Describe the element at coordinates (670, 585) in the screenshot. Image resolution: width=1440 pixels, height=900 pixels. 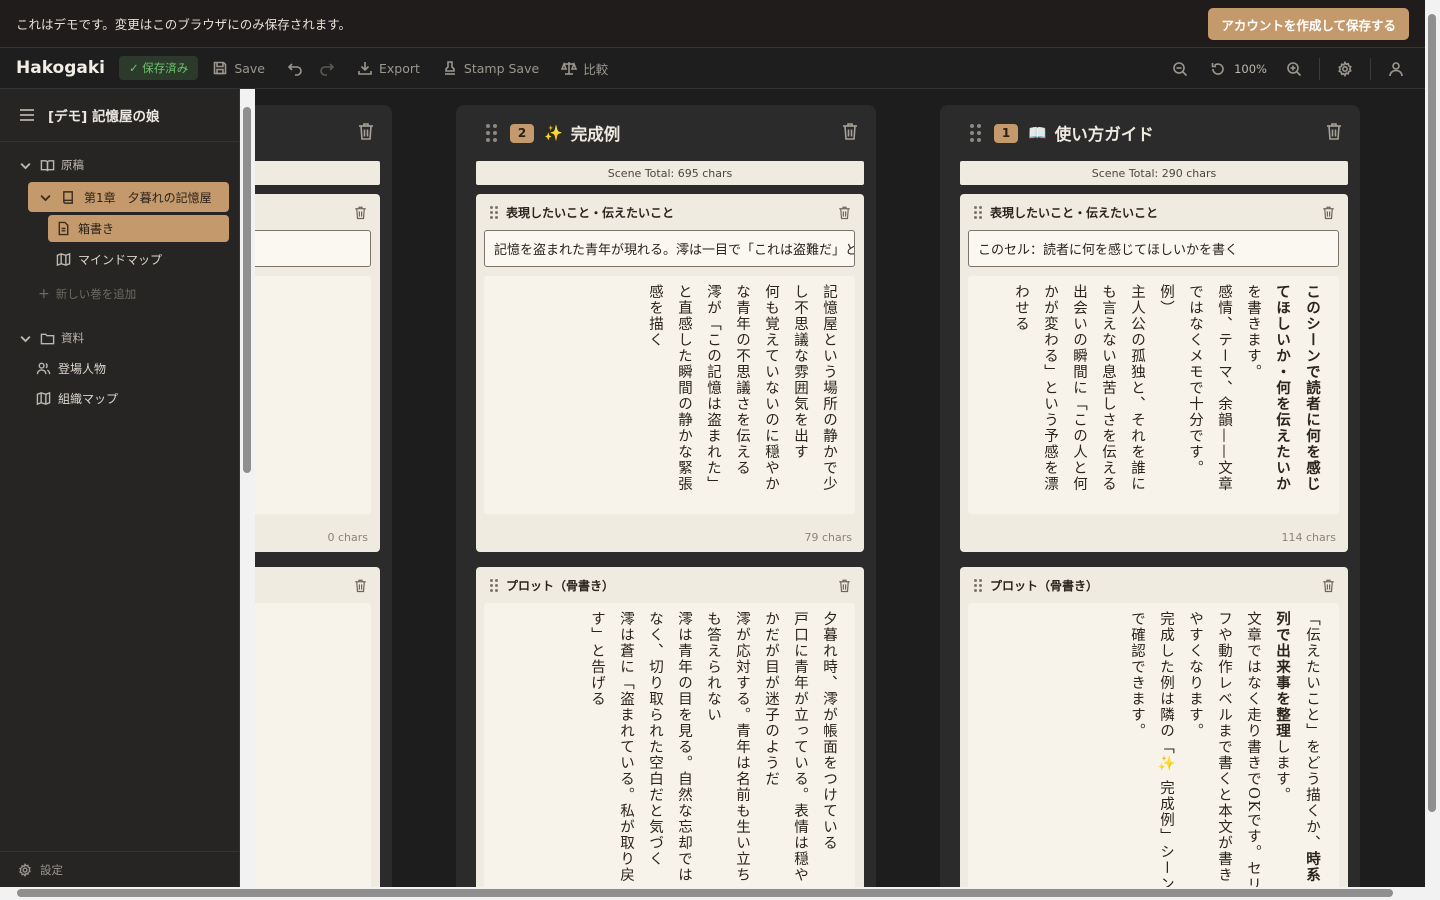
I see `cell-header: プロット（骨書き）` at that location.